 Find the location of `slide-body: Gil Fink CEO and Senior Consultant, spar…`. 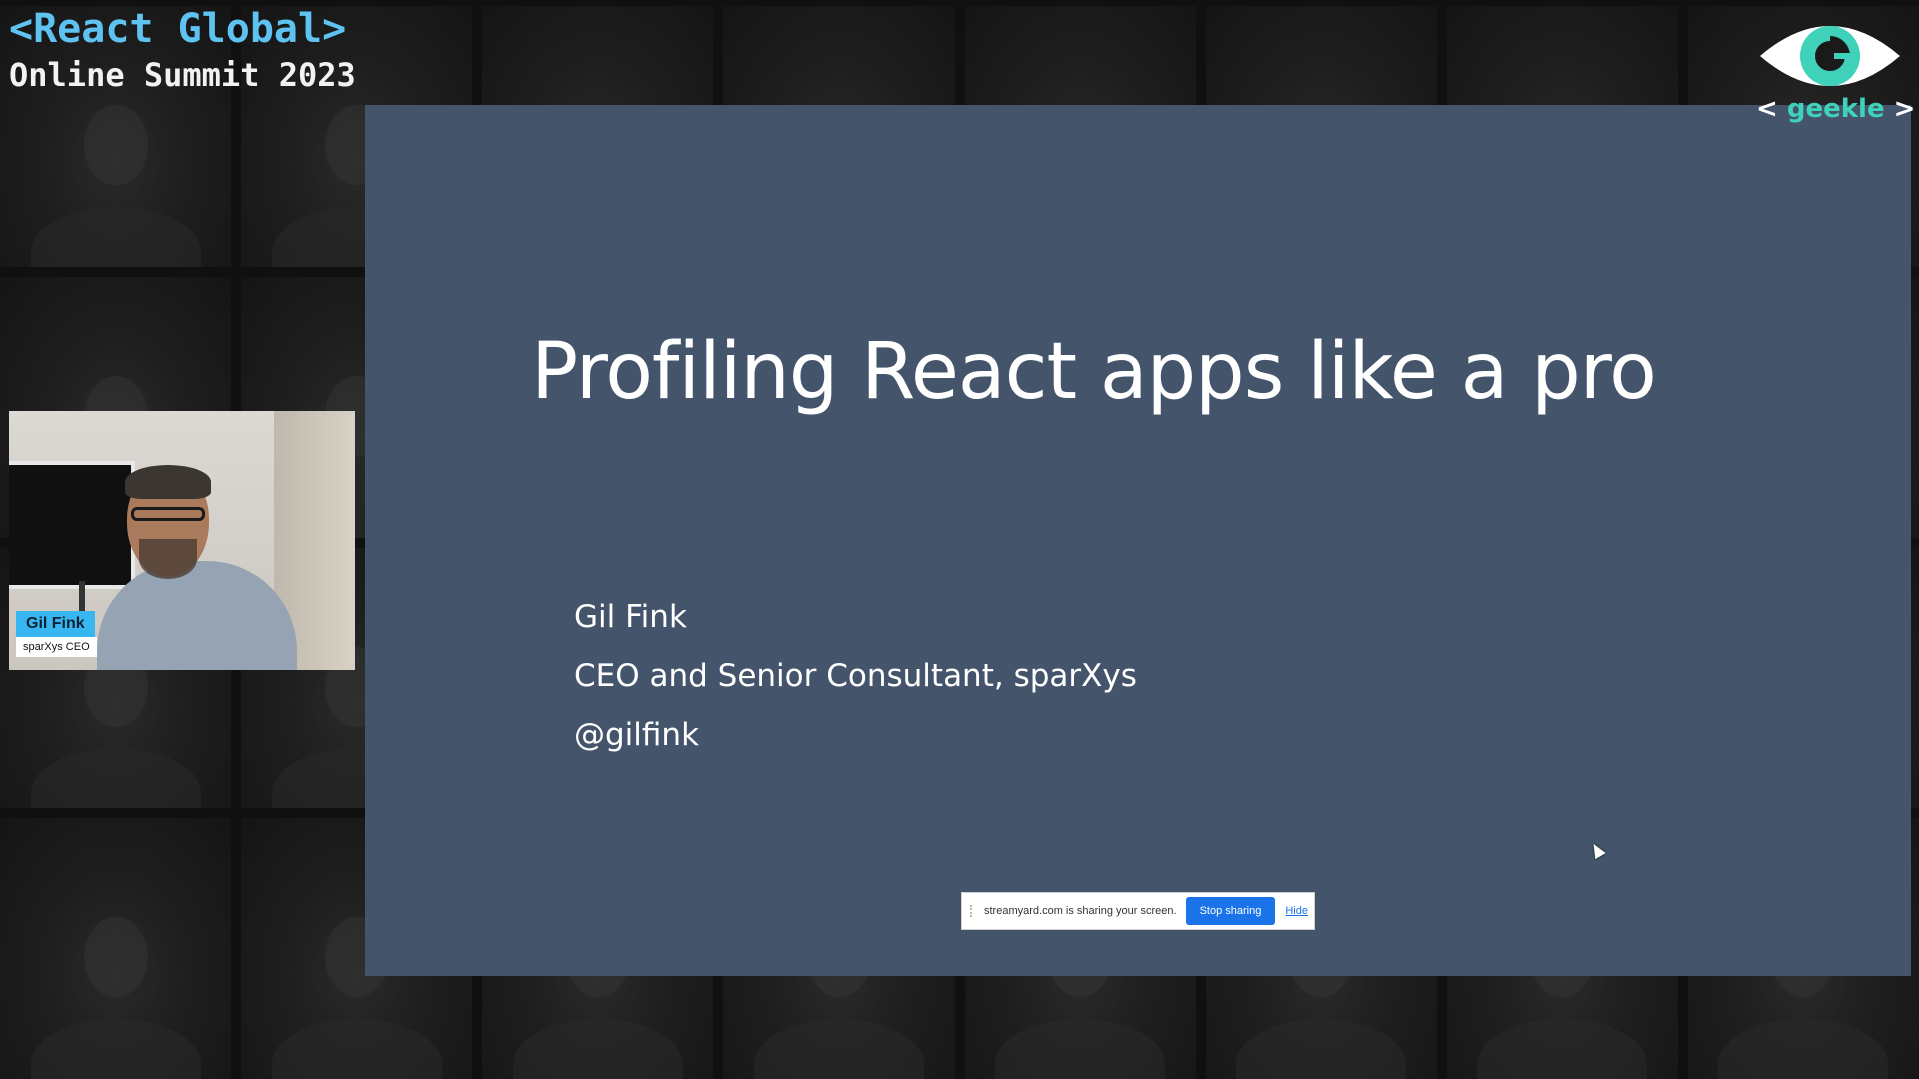

slide-body: Gil Fink CEO and Senior Consultant, spar… is located at coordinates (855, 676).